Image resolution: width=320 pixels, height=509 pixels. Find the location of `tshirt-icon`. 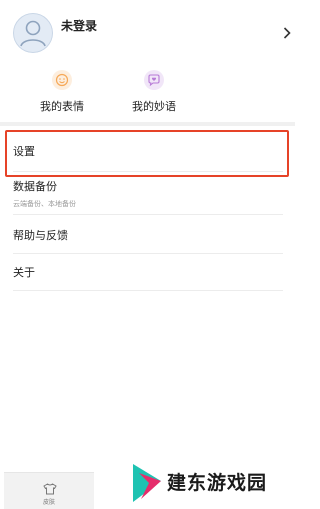

tshirt-icon is located at coordinates (50, 489).